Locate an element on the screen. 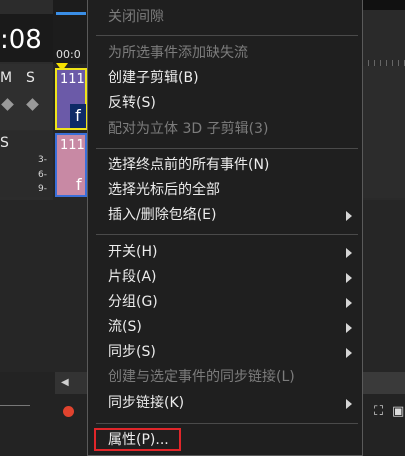  record-icon is located at coordinates (68, 411).